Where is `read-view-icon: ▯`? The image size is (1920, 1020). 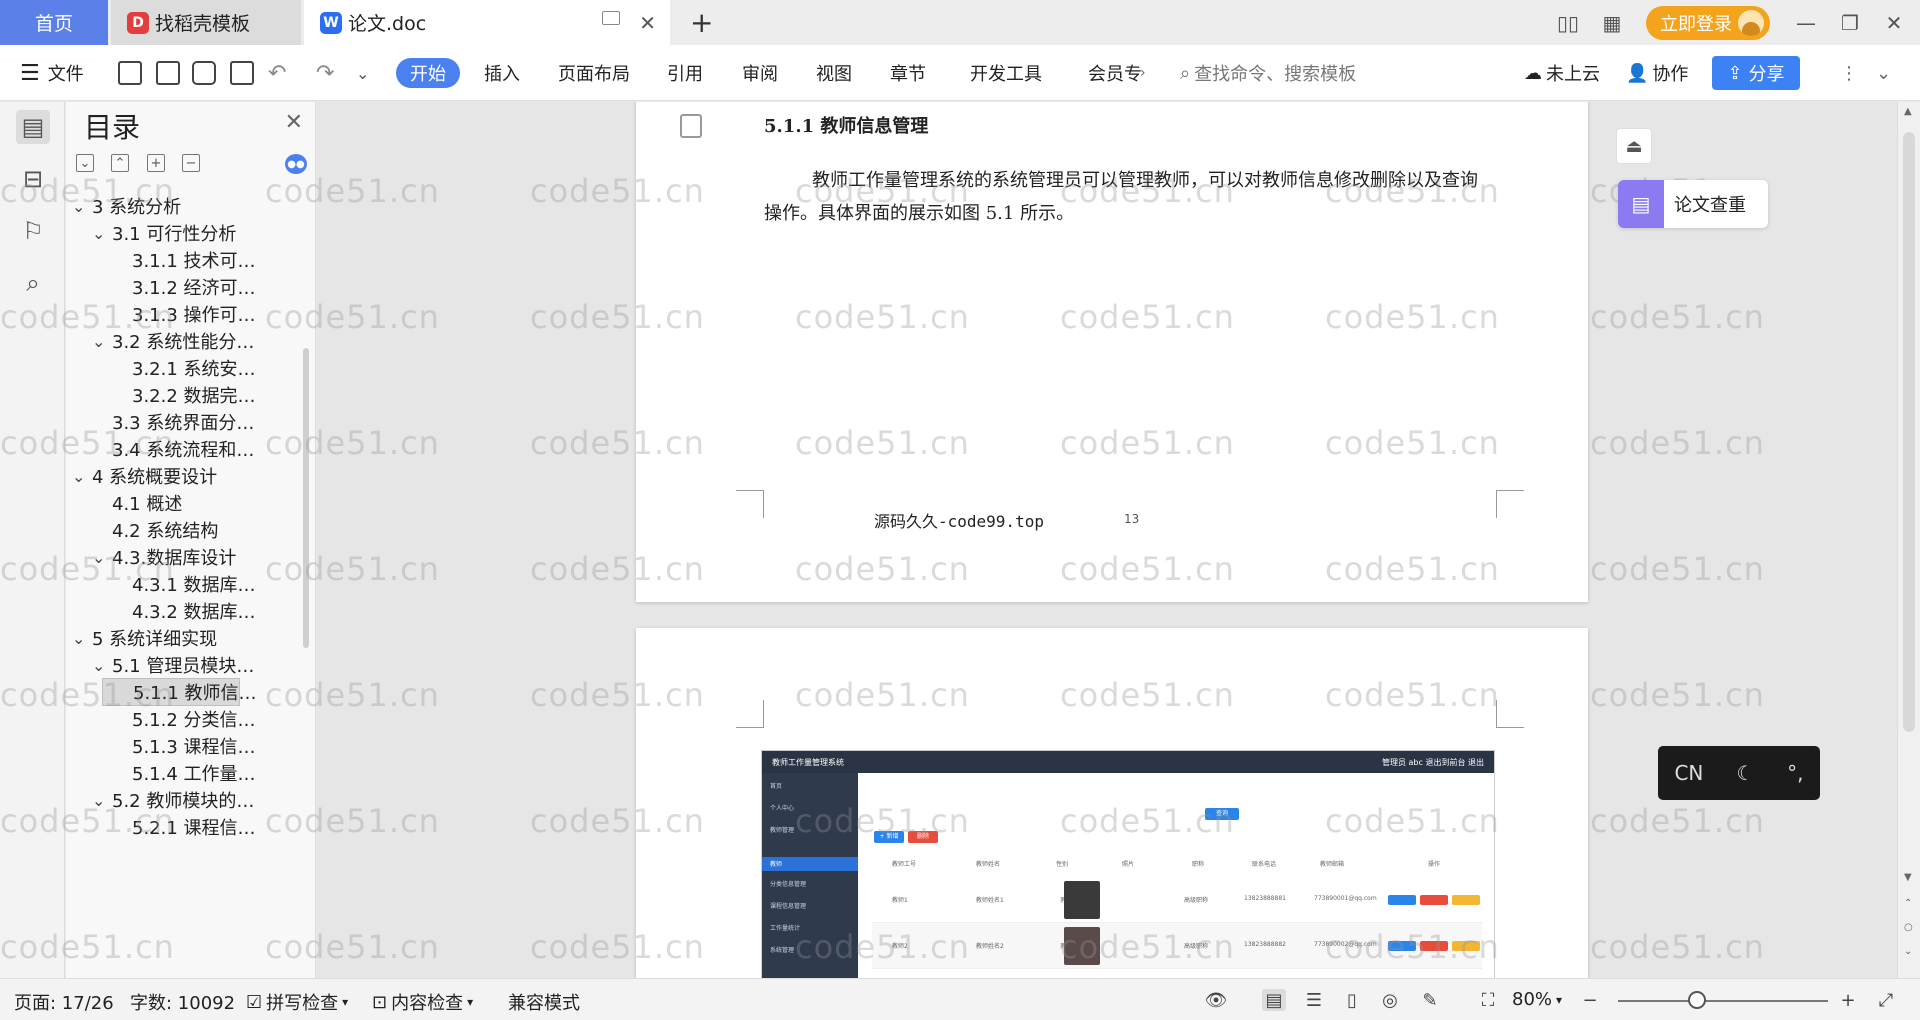
read-view-icon: ▯ is located at coordinates (1352, 1000).